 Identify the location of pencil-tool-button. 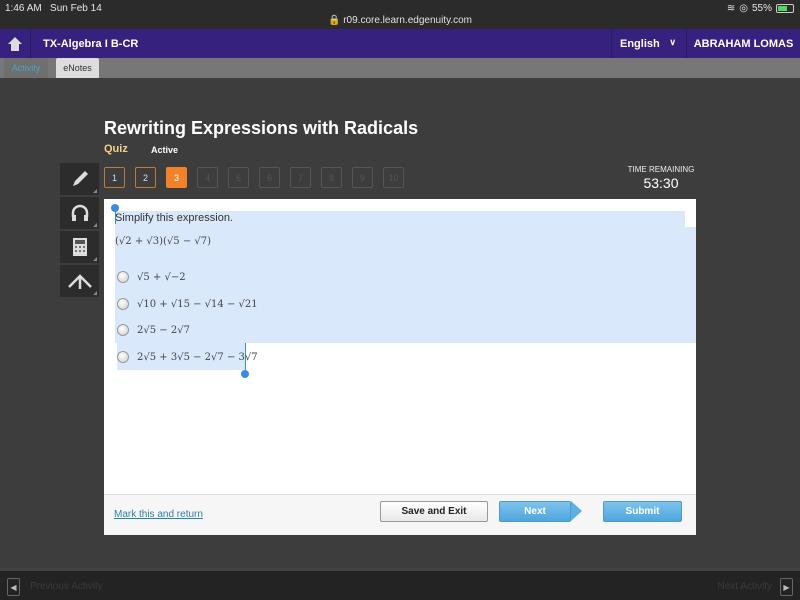
(79, 179).